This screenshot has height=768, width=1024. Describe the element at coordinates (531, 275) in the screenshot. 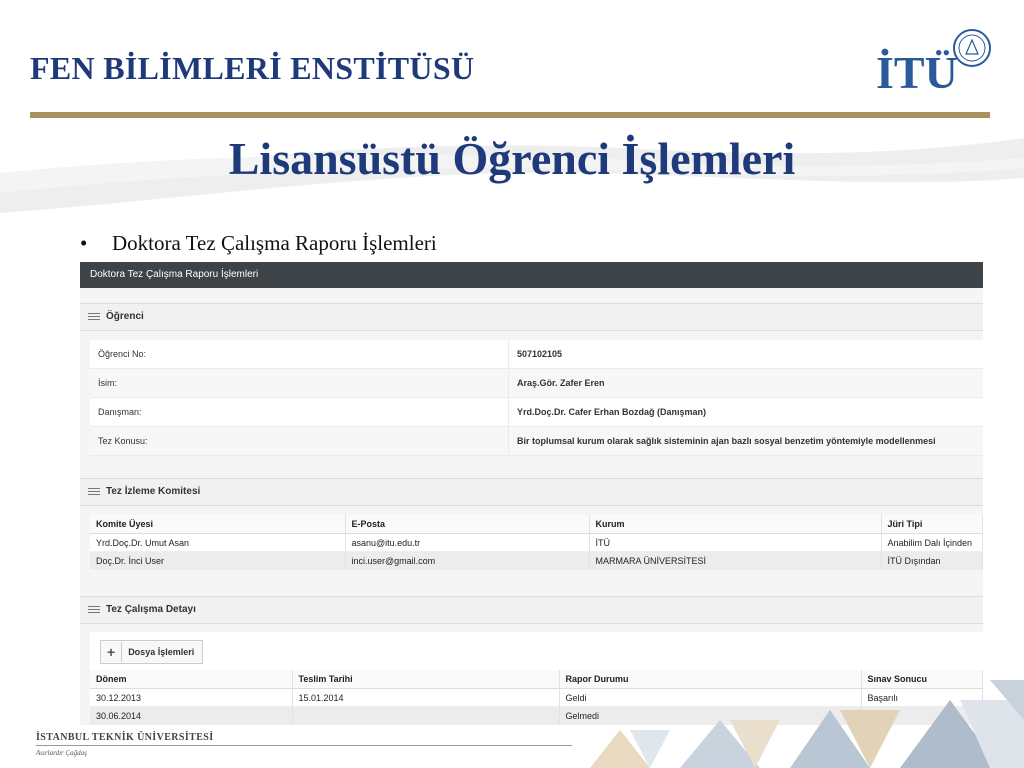

I see `app-header: Doktora Tez Çalışma Raporu İşlemleri` at that location.